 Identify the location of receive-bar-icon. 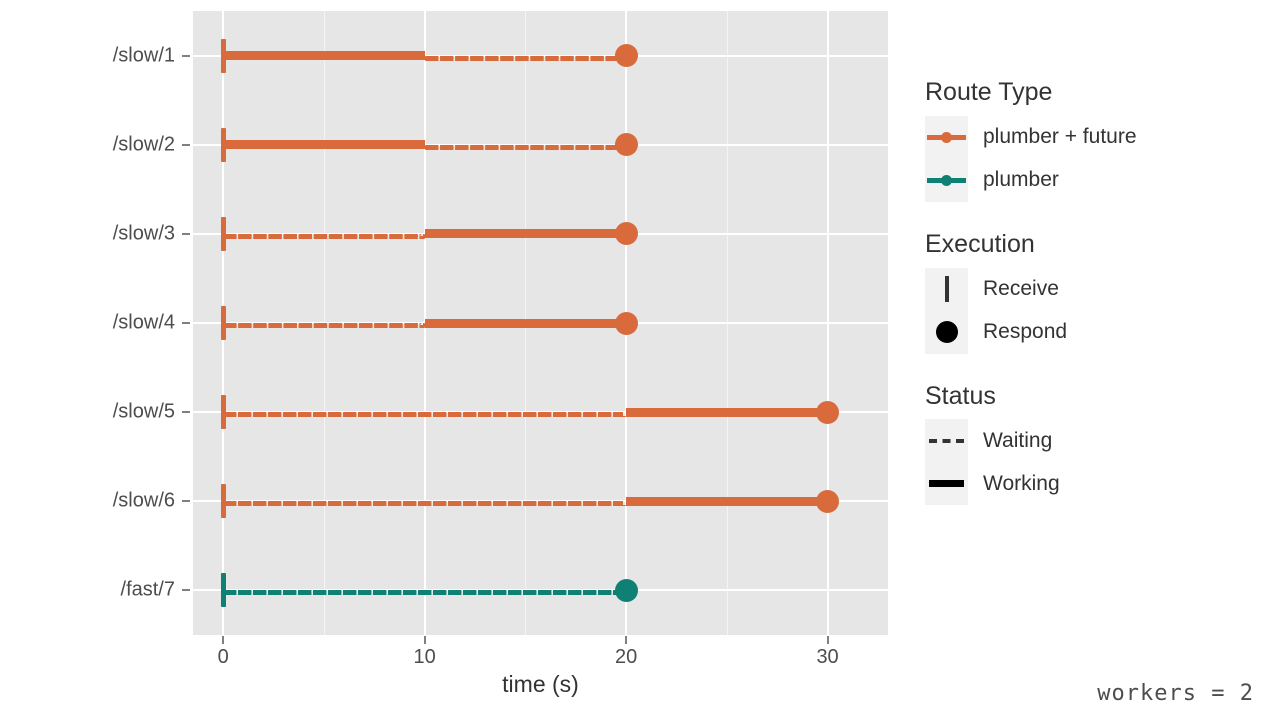
(946, 289).